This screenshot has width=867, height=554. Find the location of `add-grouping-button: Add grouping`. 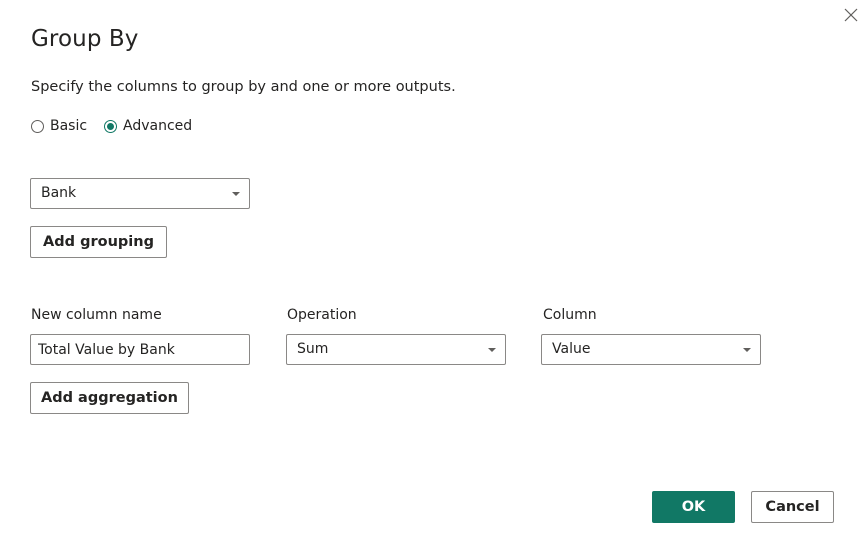

add-grouping-button: Add grouping is located at coordinates (98, 242).